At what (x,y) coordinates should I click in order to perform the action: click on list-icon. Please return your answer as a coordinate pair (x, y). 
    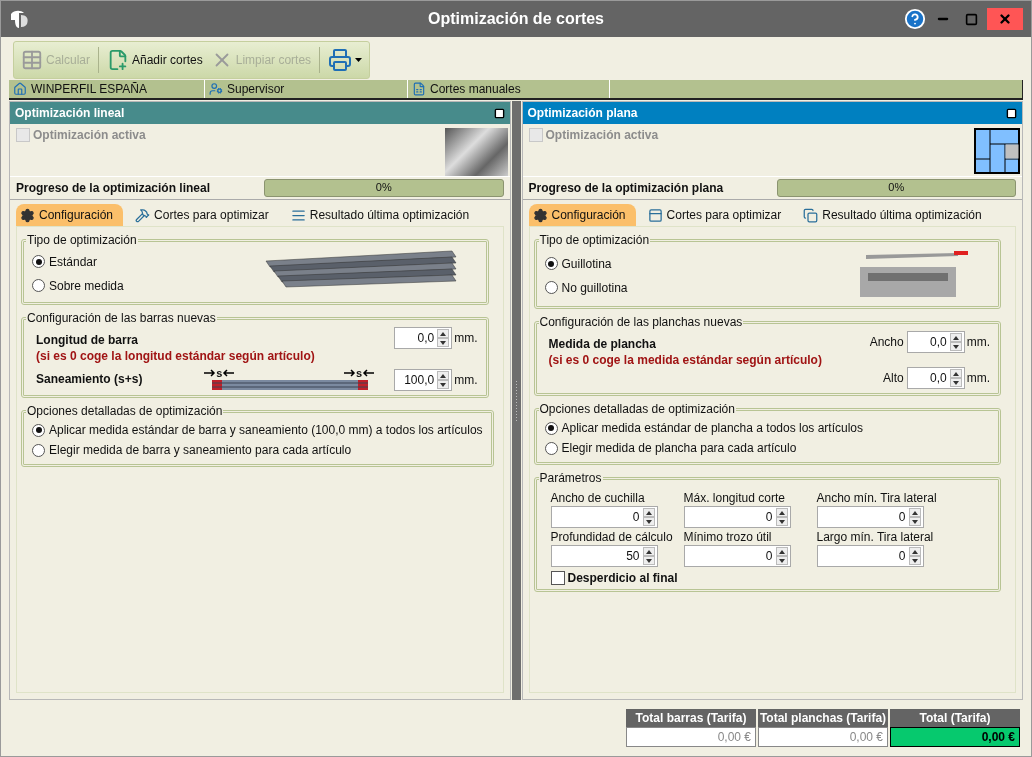
    Looking at the image, I should click on (298, 215).